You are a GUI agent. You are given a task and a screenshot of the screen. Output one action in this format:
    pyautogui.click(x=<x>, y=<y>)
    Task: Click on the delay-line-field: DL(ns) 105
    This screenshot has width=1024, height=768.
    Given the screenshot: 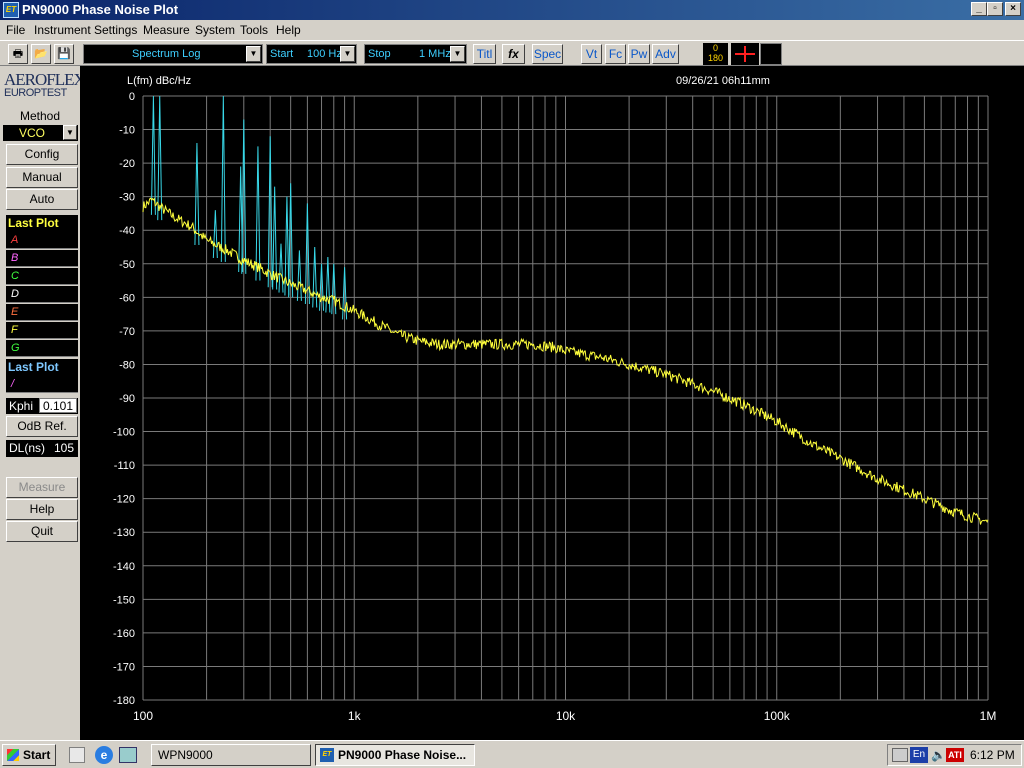 What is the action you would take?
    pyautogui.click(x=42, y=448)
    